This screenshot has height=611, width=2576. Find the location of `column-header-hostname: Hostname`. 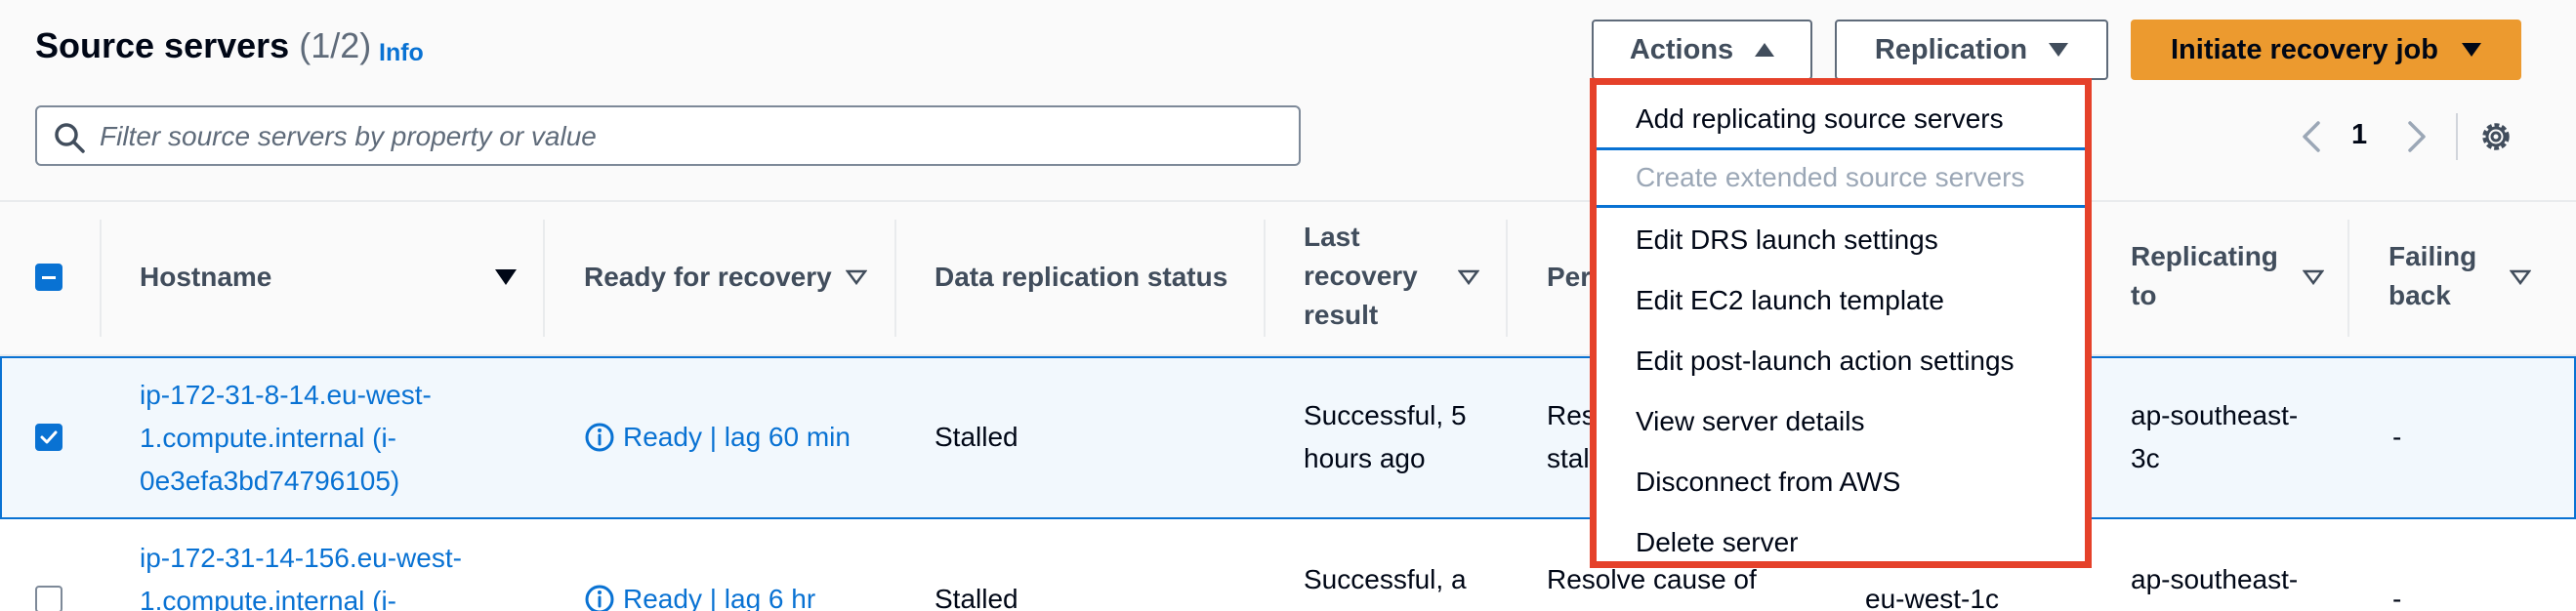

column-header-hostname: Hostname is located at coordinates (205, 277).